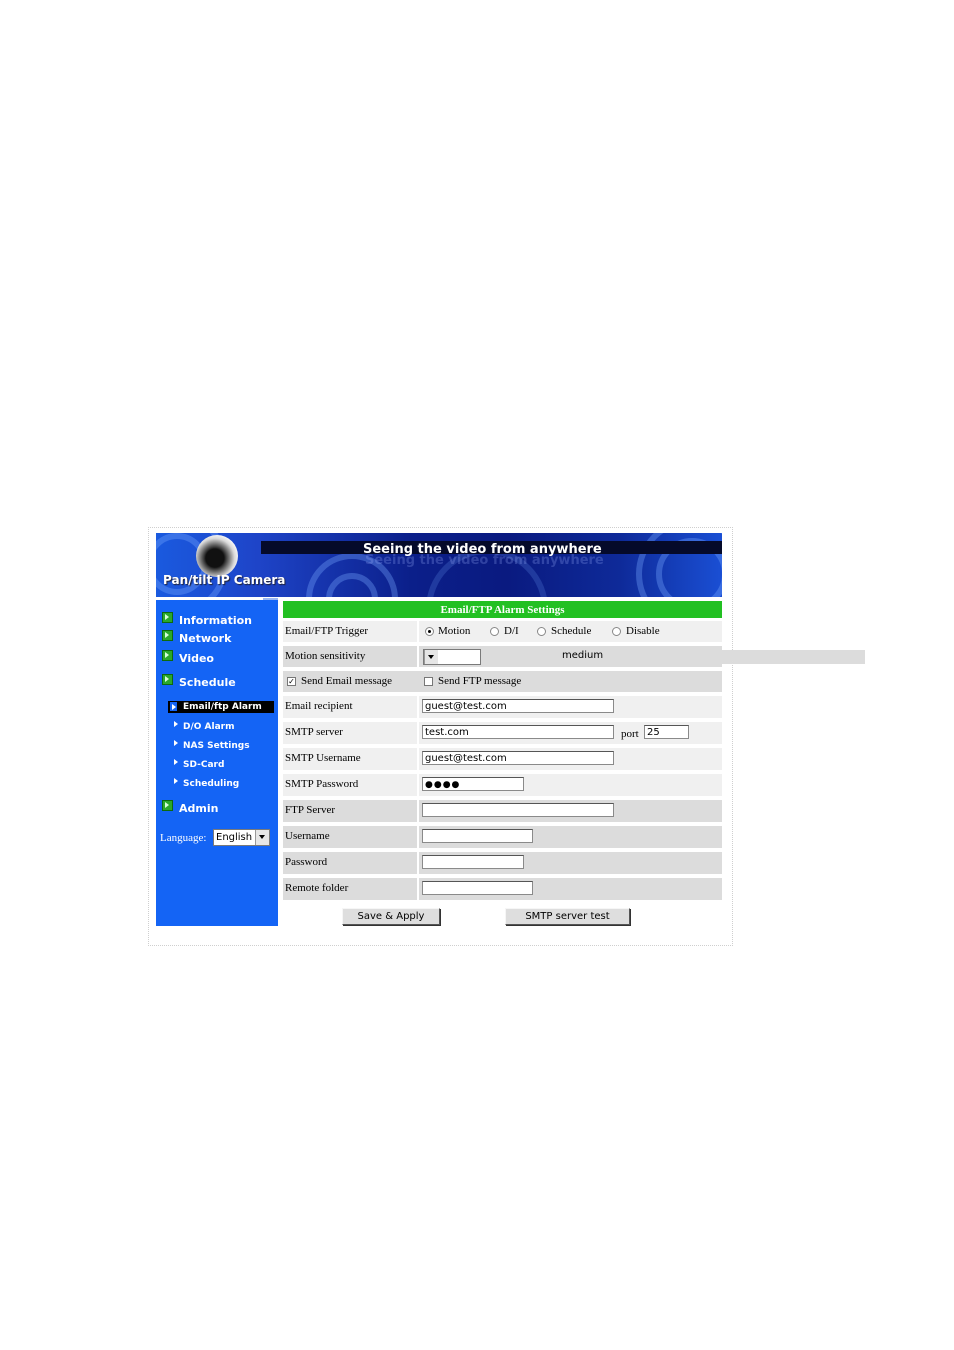 This screenshot has height=1350, width=954. I want to click on language-select-value: English, so click(234, 837).